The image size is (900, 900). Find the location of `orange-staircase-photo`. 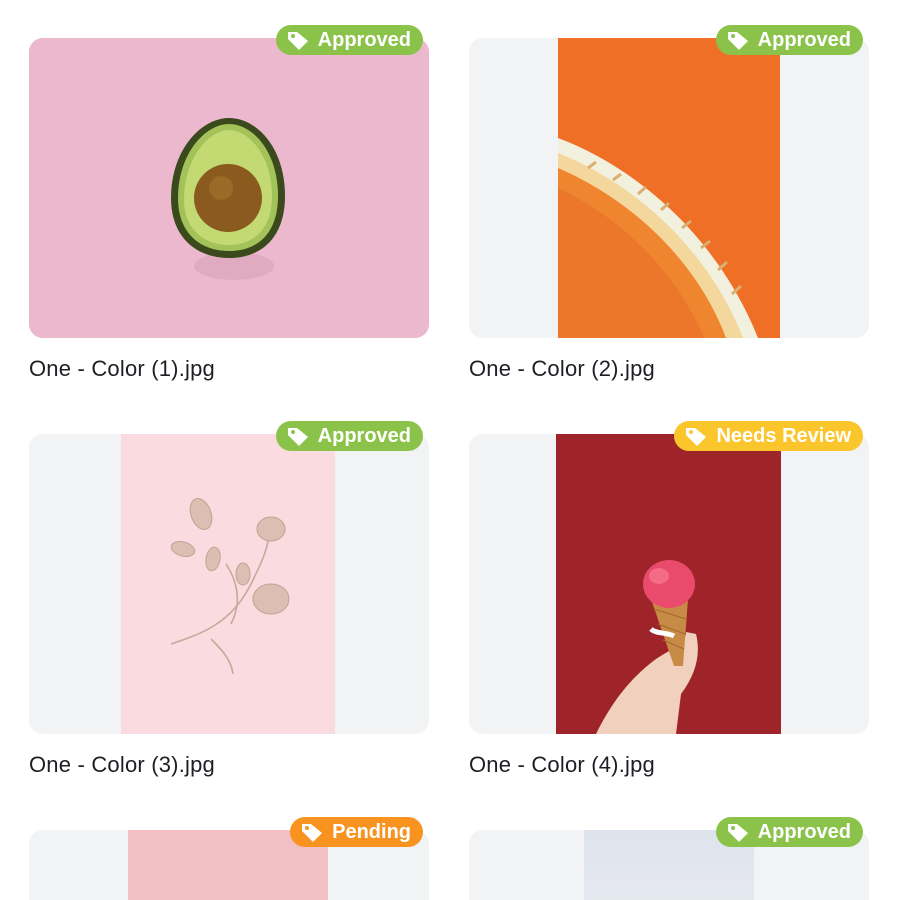

orange-staircase-photo is located at coordinates (669, 188).